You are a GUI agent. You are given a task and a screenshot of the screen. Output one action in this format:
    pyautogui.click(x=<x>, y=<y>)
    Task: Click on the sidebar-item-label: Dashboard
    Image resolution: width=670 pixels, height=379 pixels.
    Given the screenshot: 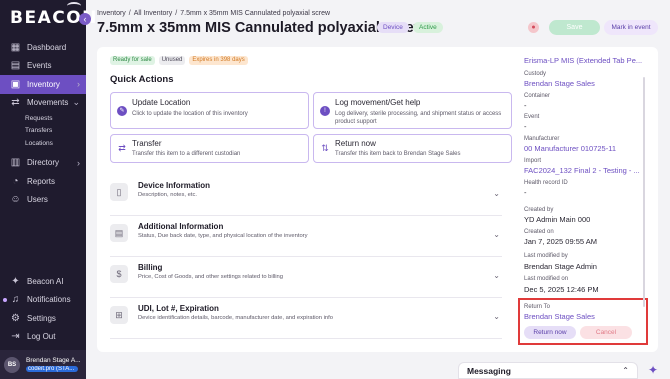 What is the action you would take?
    pyautogui.click(x=47, y=47)
    